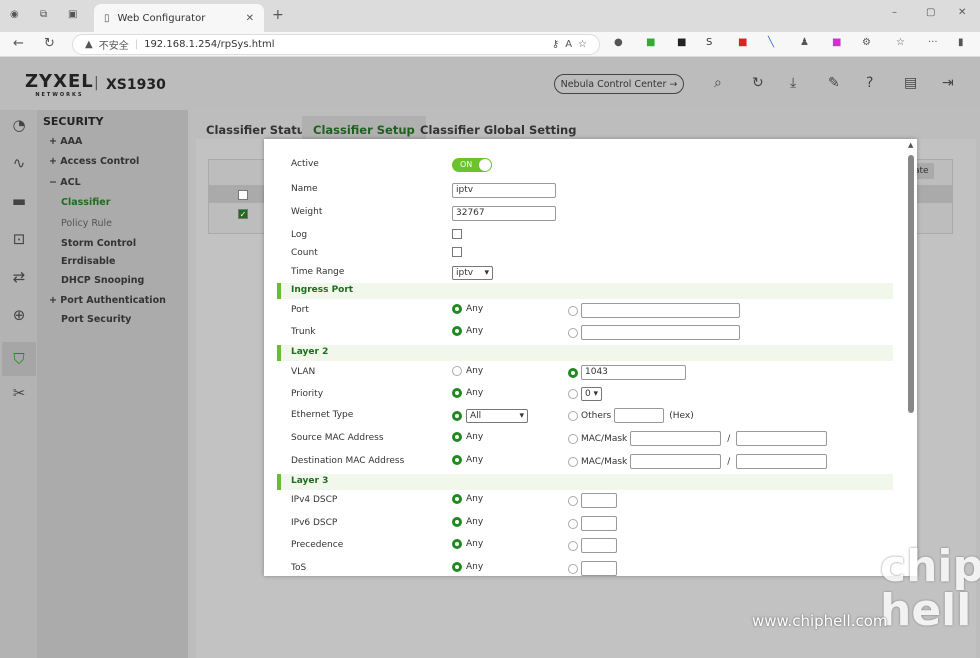  Describe the element at coordinates (19, 241) in the screenshot. I see `port-icon: ⊡` at that location.